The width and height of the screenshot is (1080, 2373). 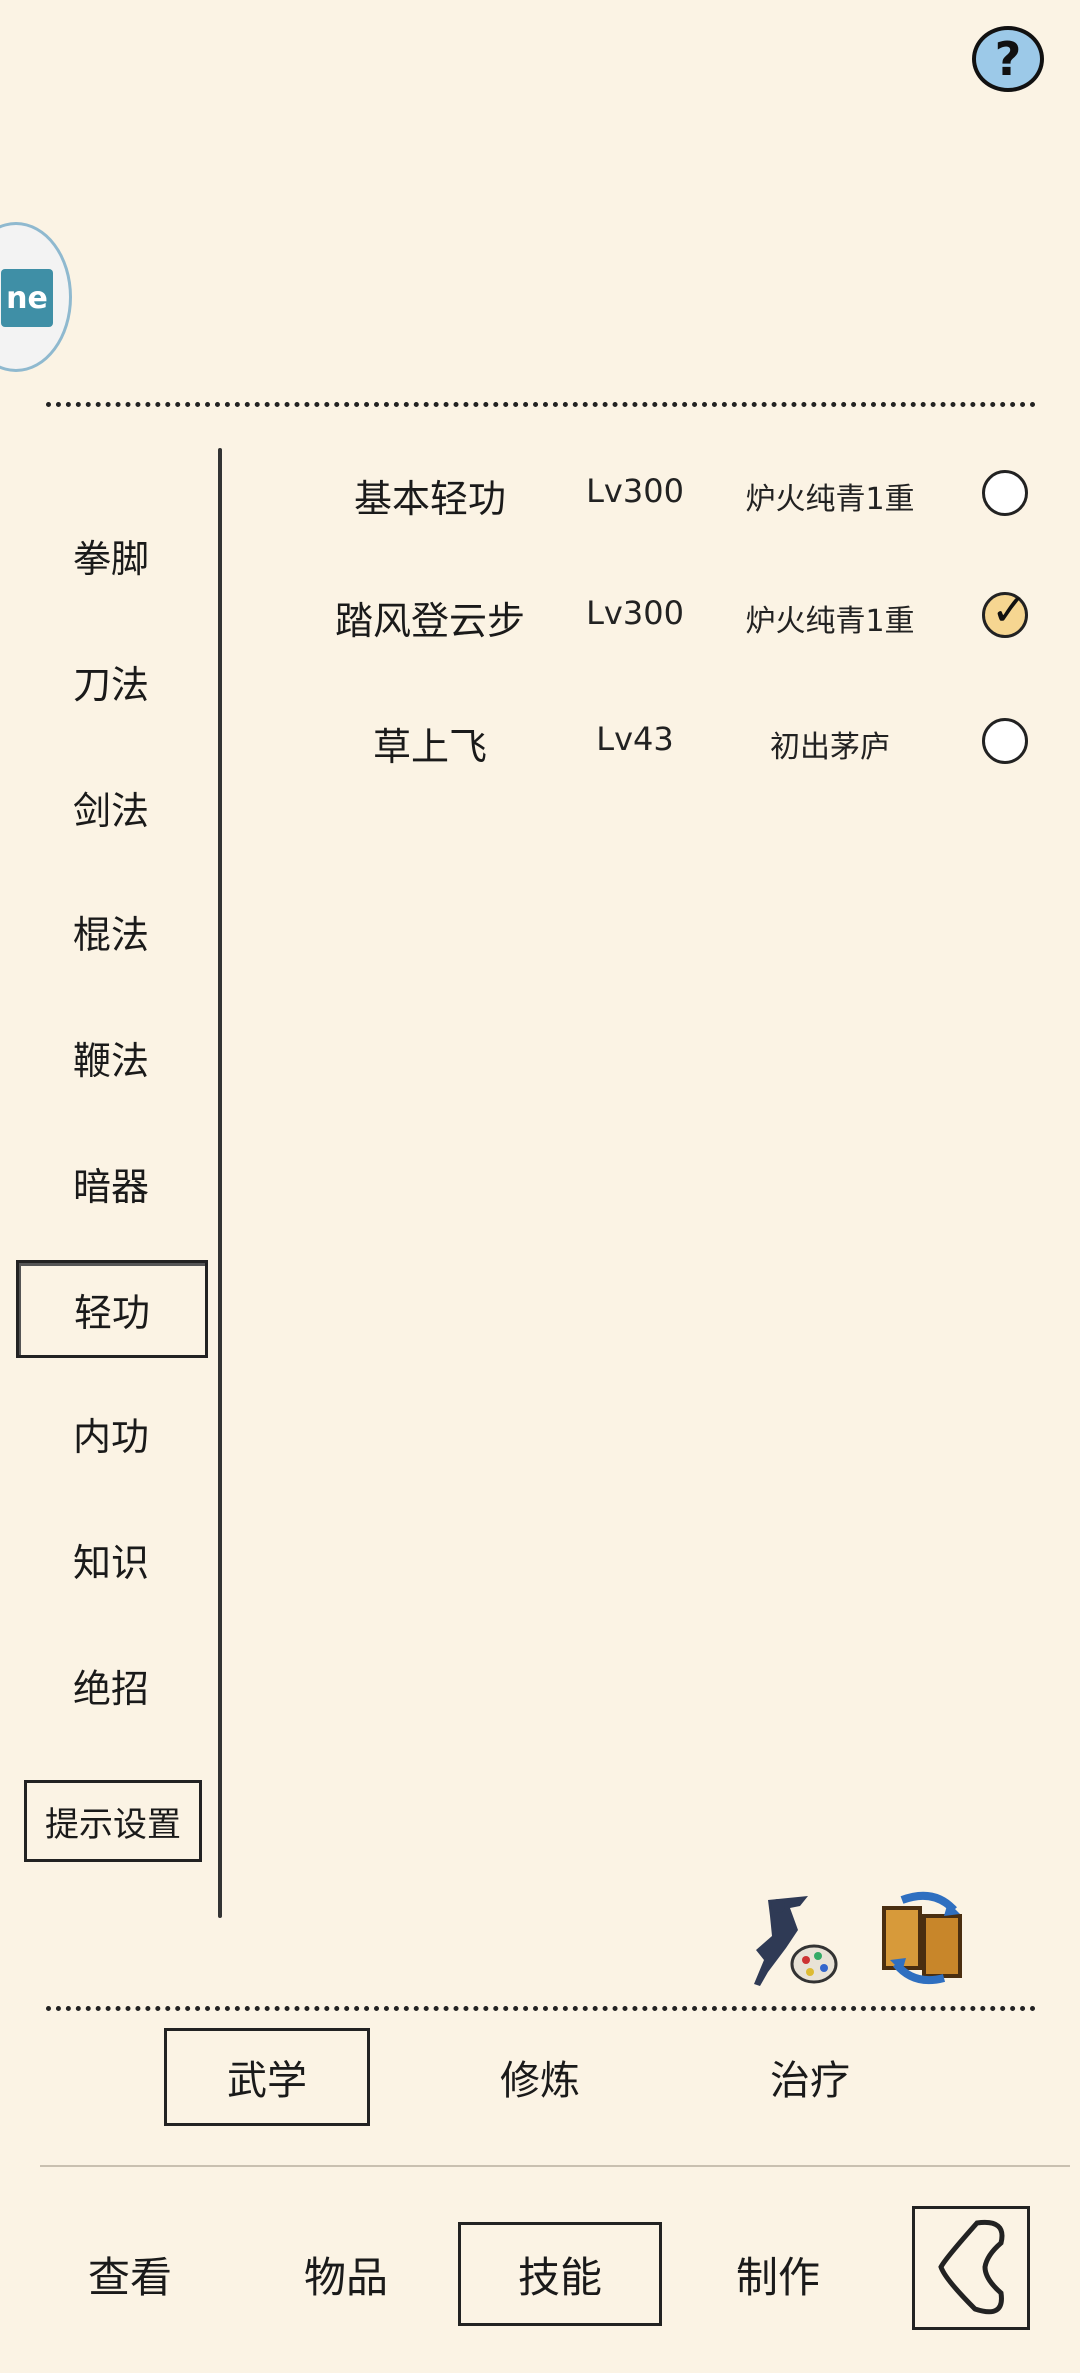 I want to click on tab-wuxue: 武学, so click(x=267, y=2077).